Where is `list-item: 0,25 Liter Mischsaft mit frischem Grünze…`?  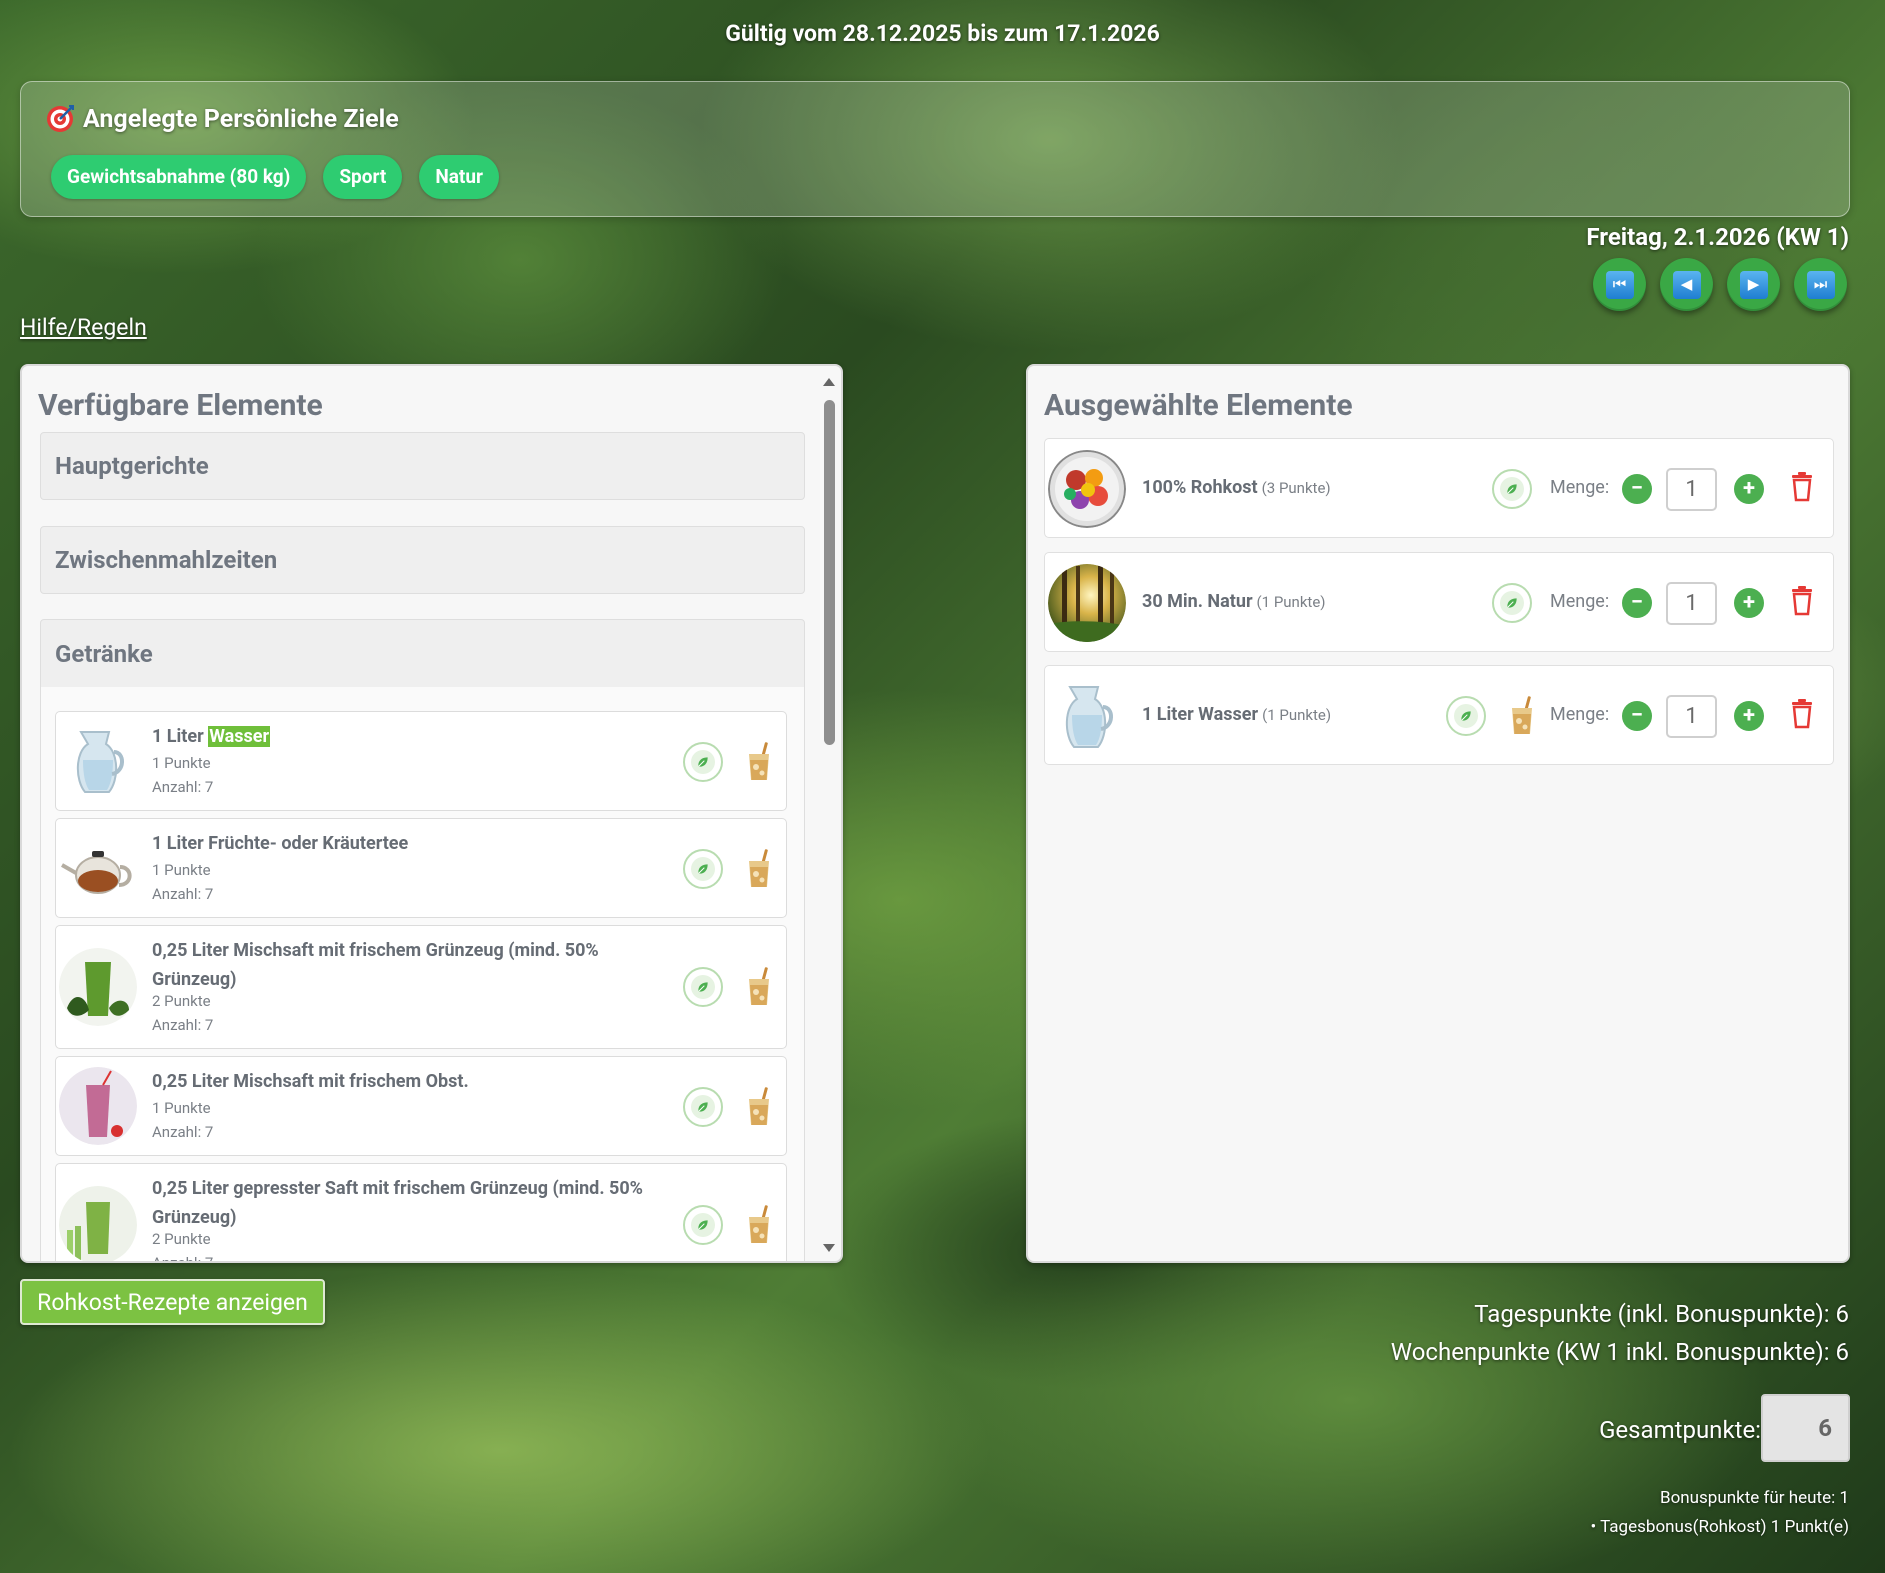
list-item: 0,25 Liter Mischsaft mit frischem Grünze… is located at coordinates (421, 987).